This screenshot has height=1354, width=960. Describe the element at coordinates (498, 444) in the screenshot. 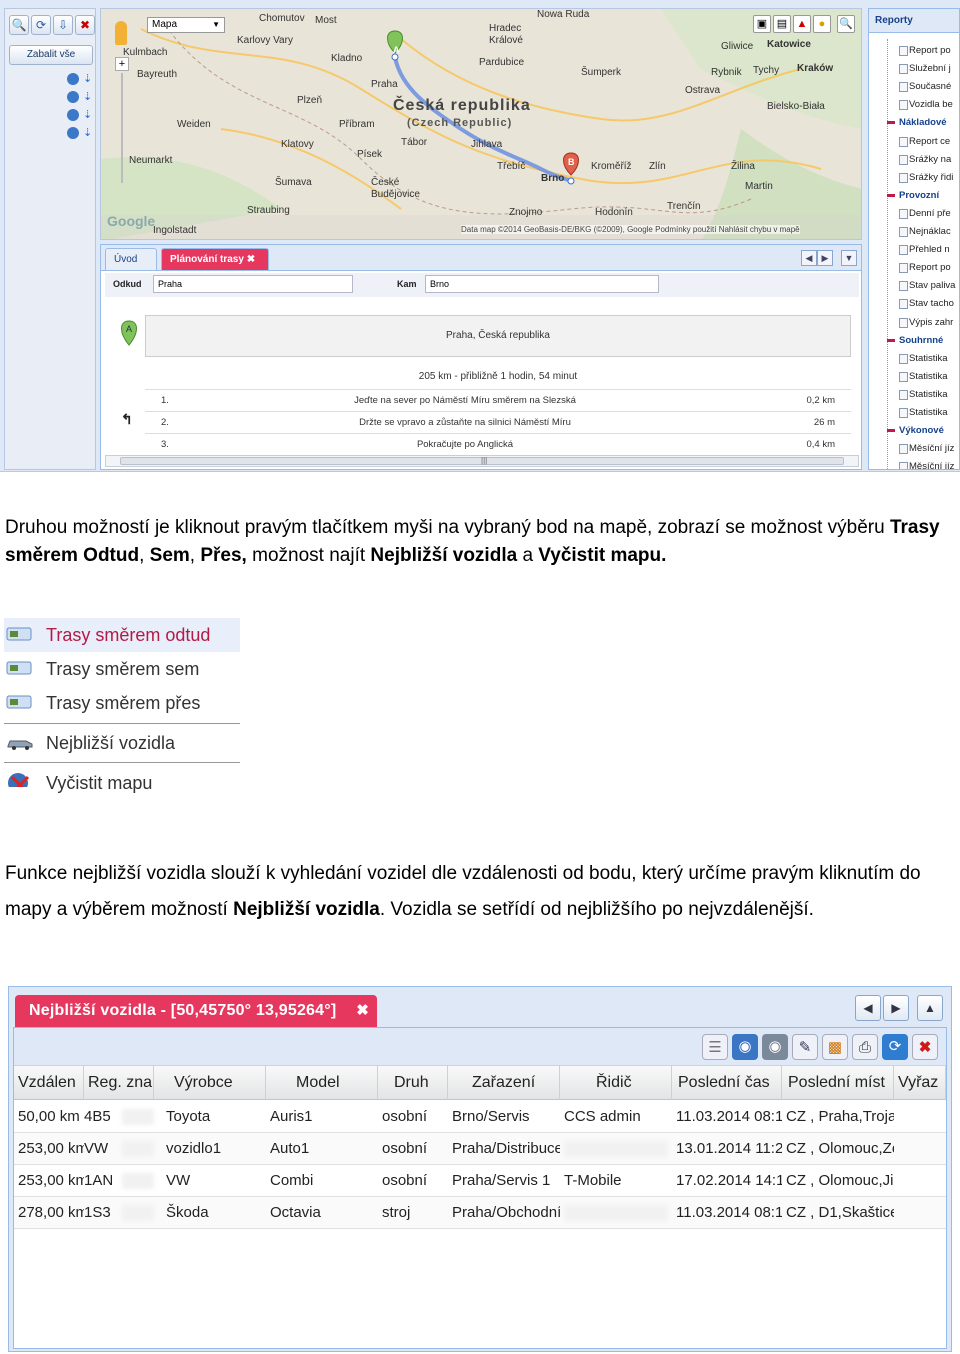

I see `route-step-row: 3. Pokračujte po Anglická 0,4 km` at that location.